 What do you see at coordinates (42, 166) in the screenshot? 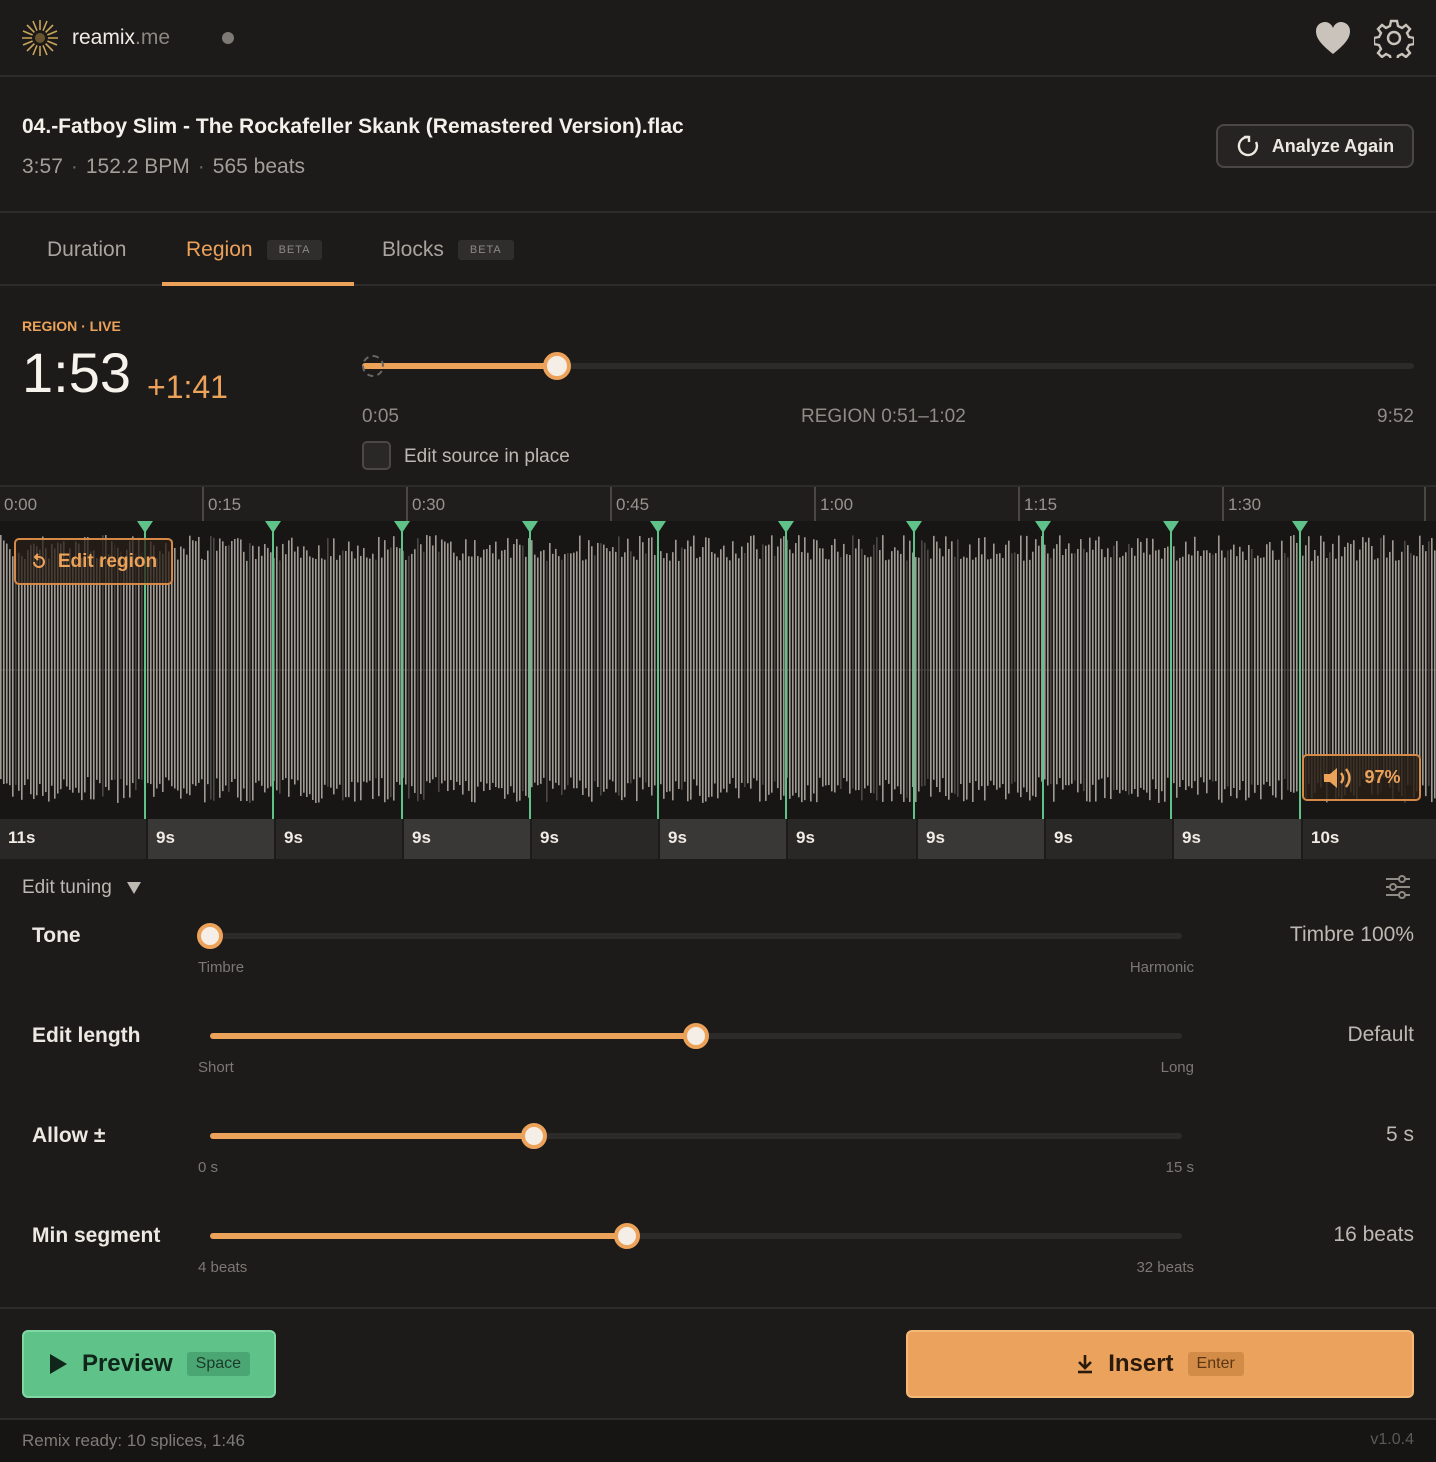
I see `file-duration: 3:57` at bounding box center [42, 166].